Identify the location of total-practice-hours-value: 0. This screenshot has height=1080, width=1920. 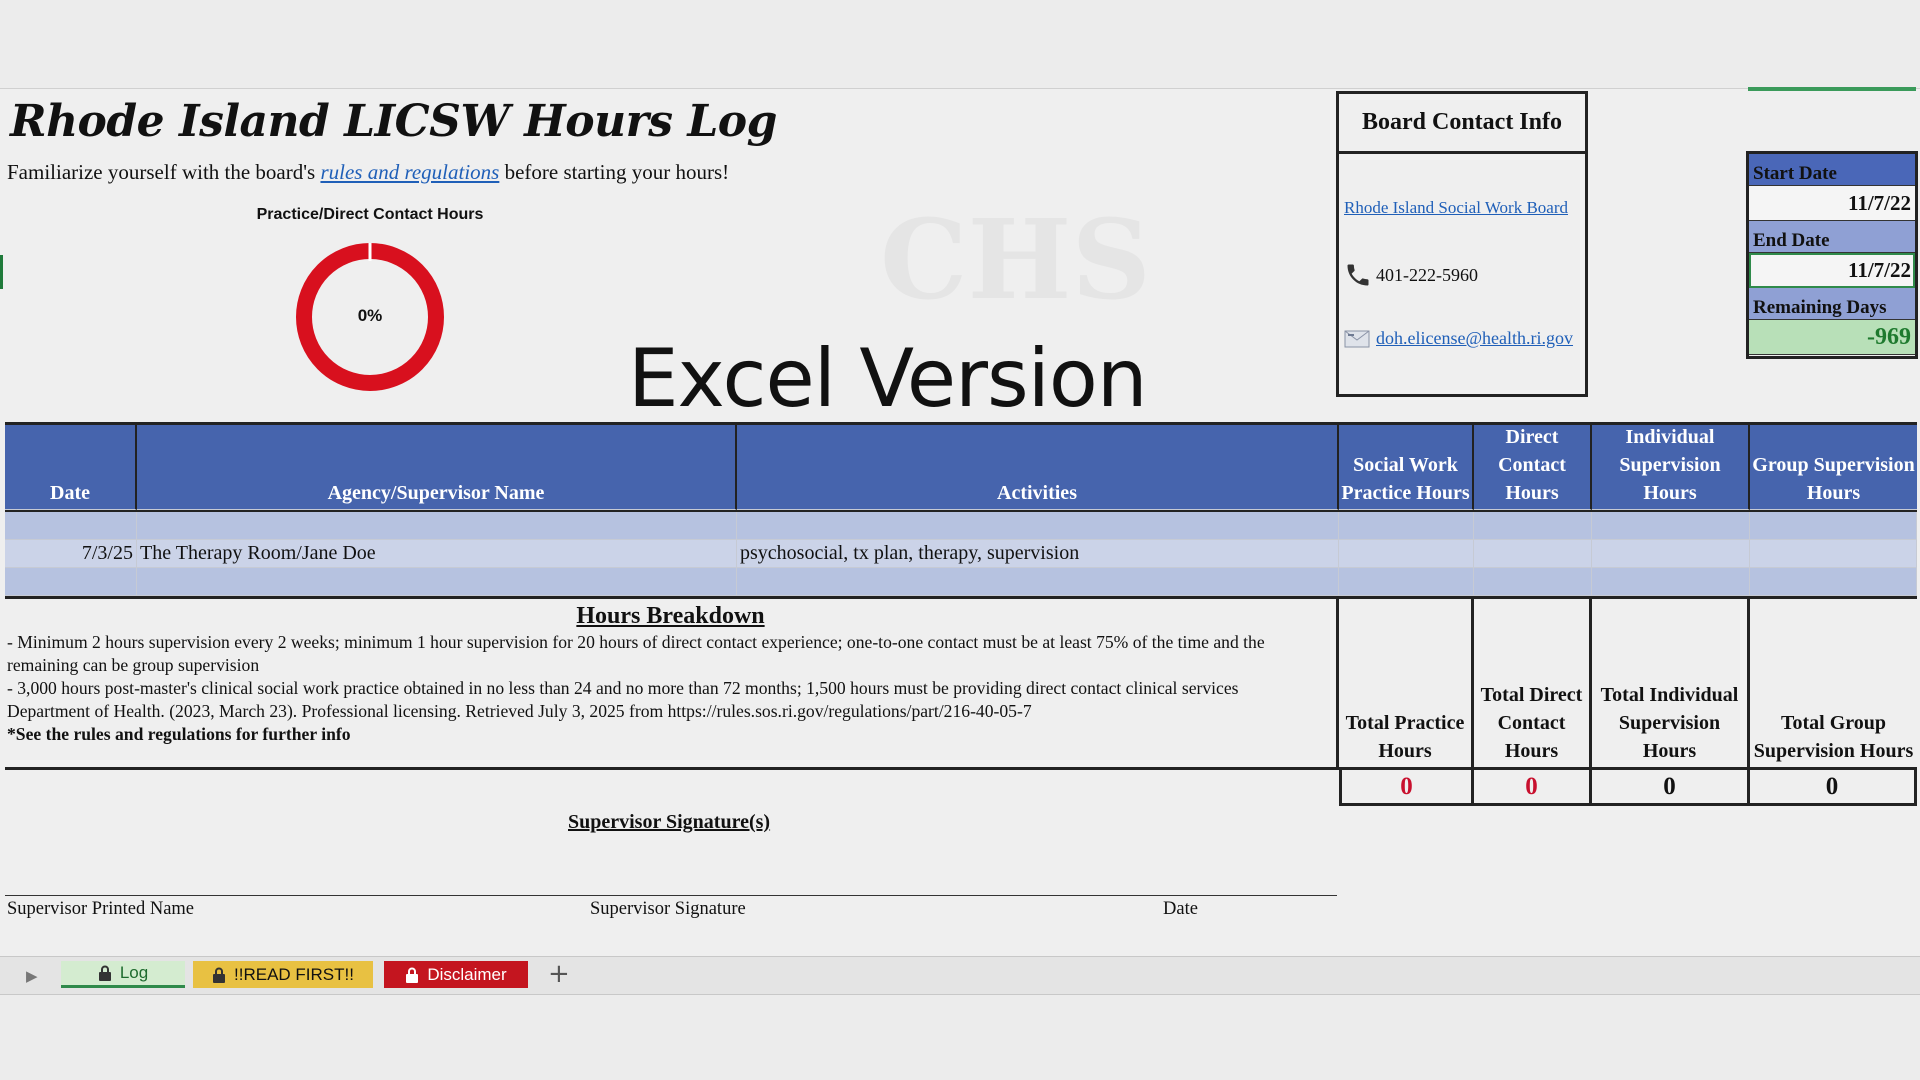
(1406, 788).